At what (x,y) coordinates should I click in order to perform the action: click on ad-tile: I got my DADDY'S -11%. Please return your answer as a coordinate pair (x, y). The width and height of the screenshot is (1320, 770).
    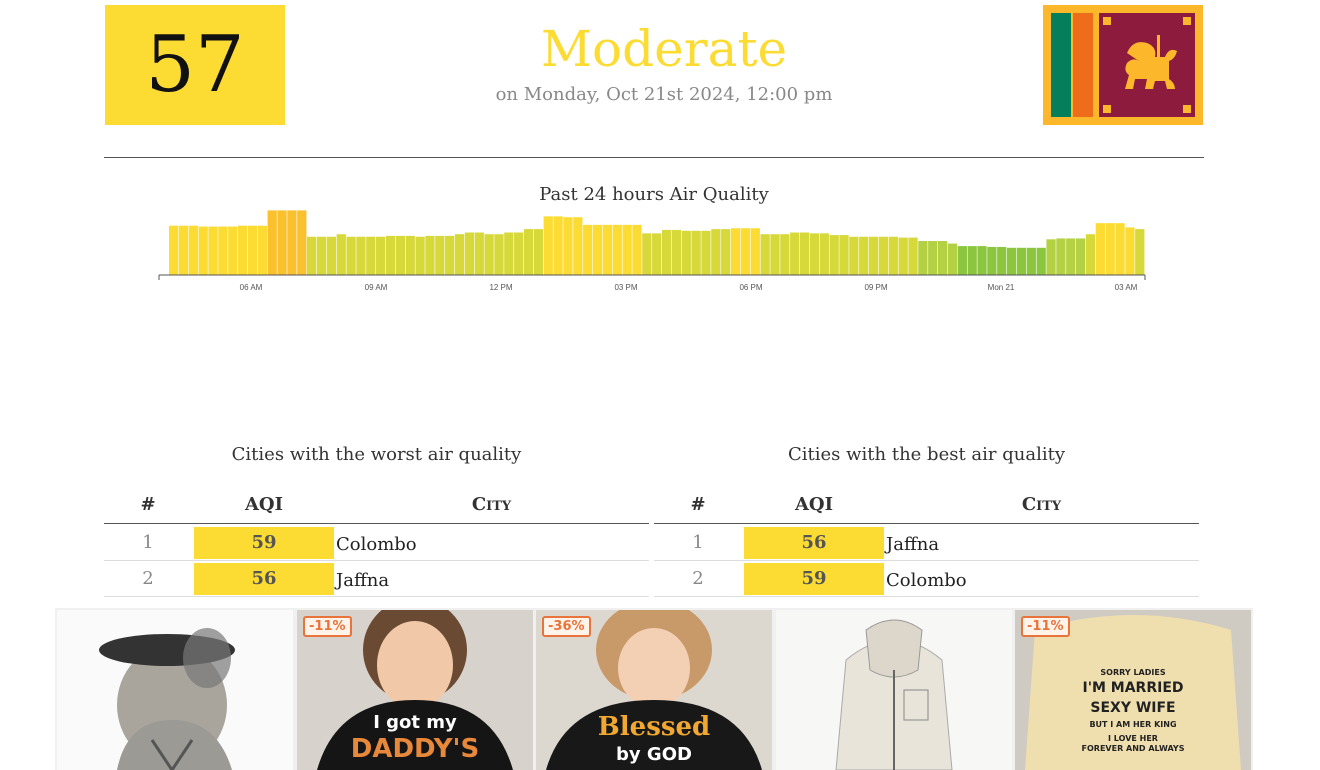
    Looking at the image, I should click on (415, 690).